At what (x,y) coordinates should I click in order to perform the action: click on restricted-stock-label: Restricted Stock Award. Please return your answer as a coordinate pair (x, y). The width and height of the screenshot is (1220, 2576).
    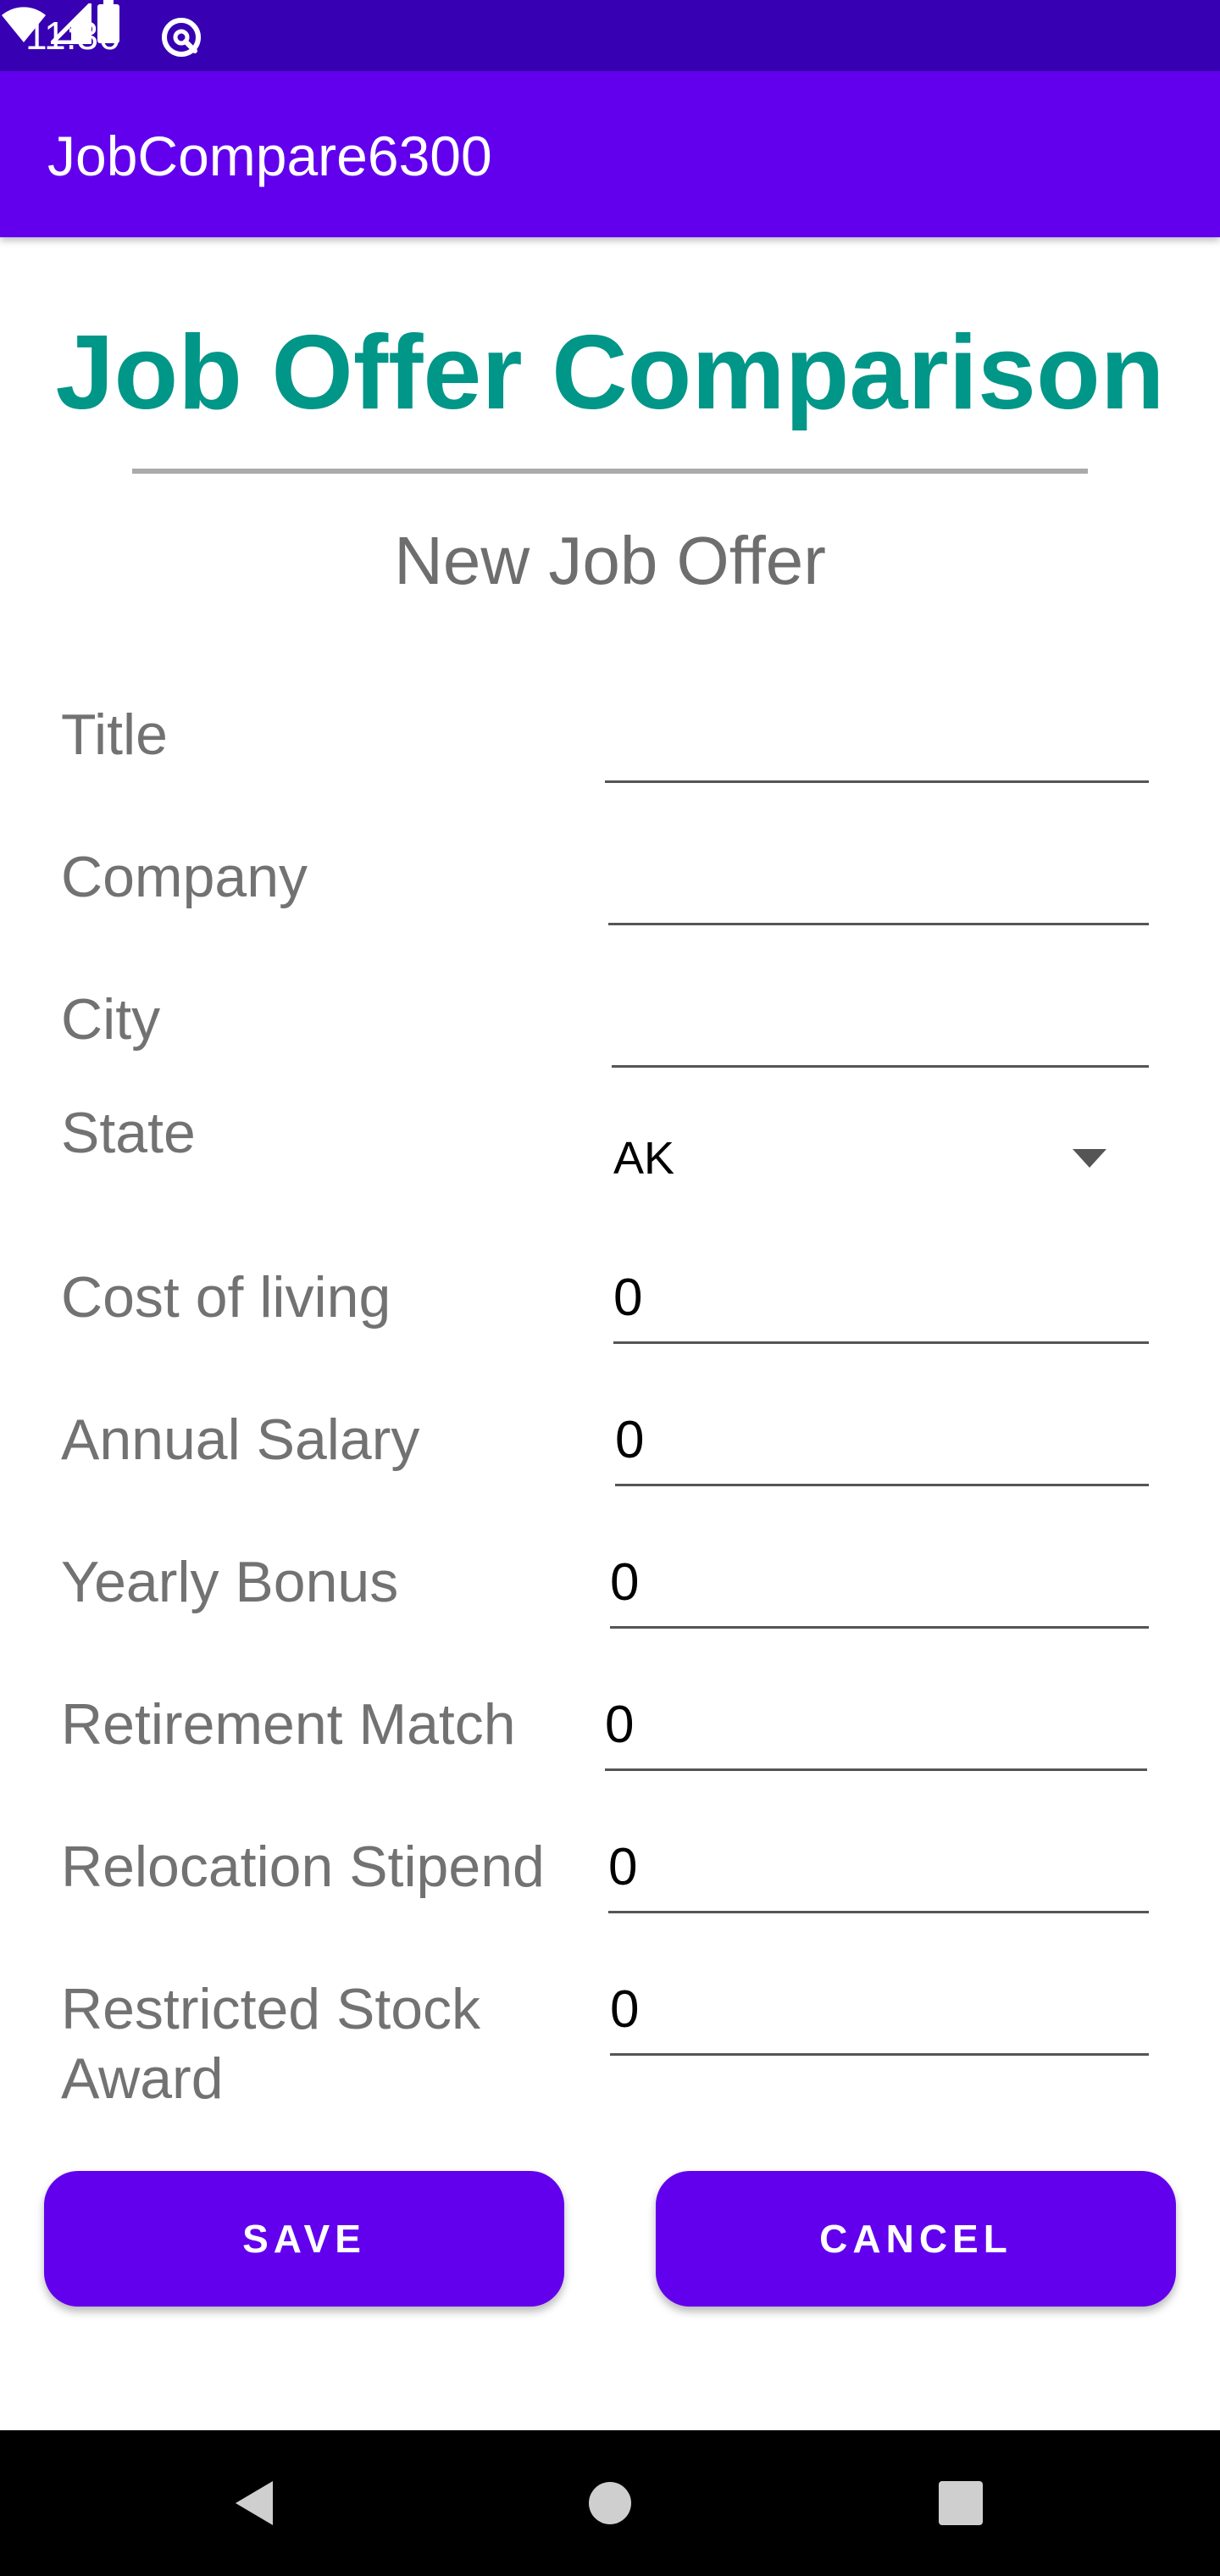
    Looking at the image, I should click on (270, 2043).